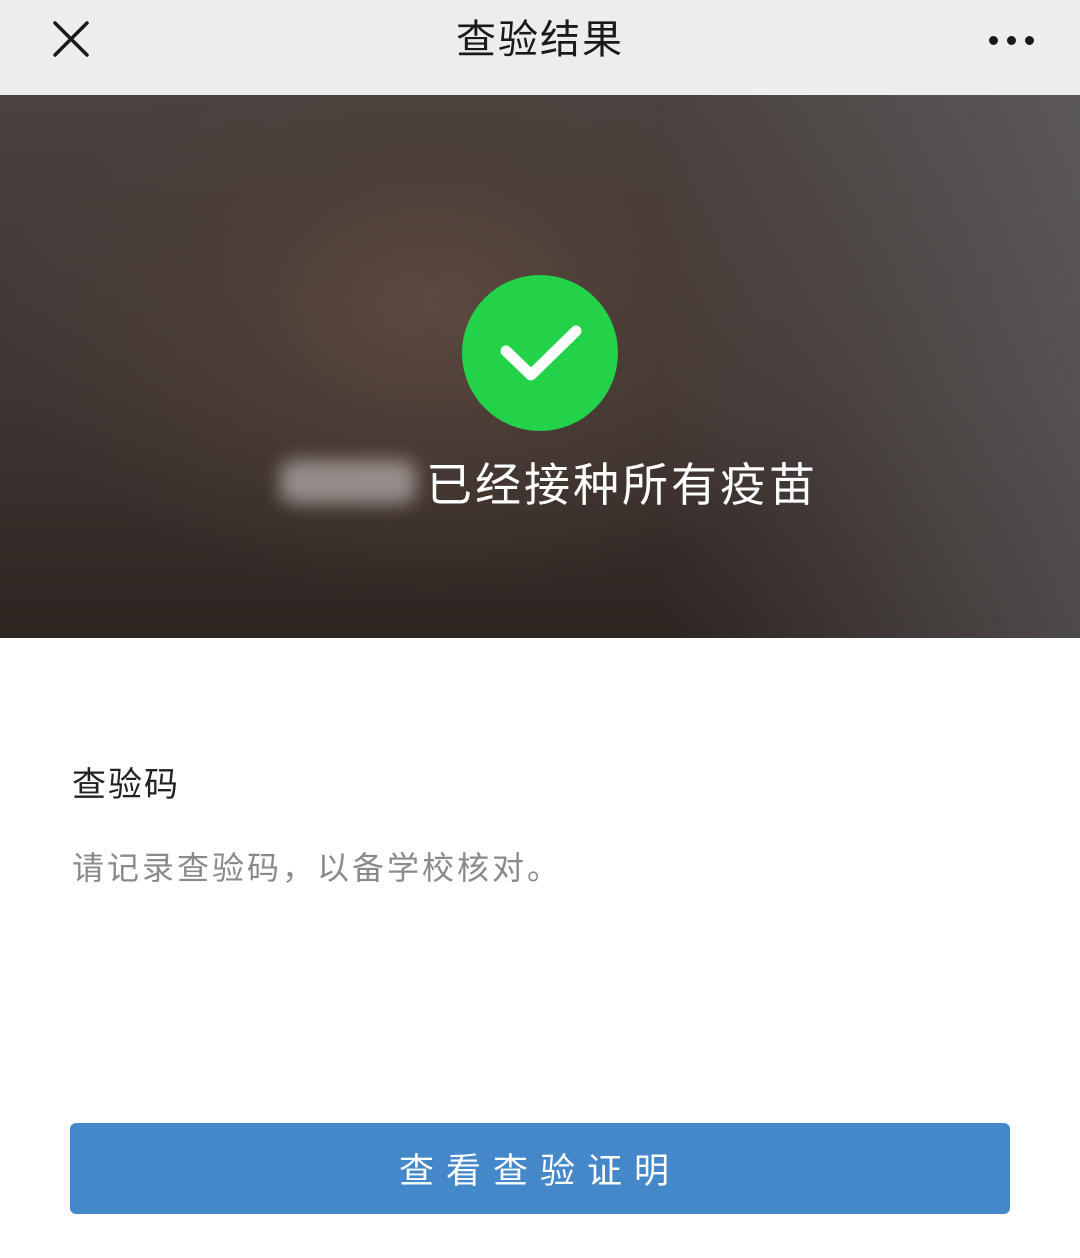 The height and width of the screenshot is (1258, 1080). I want to click on verification-code-hint: 请记录查验码，以备学校核对。, so click(317, 868).